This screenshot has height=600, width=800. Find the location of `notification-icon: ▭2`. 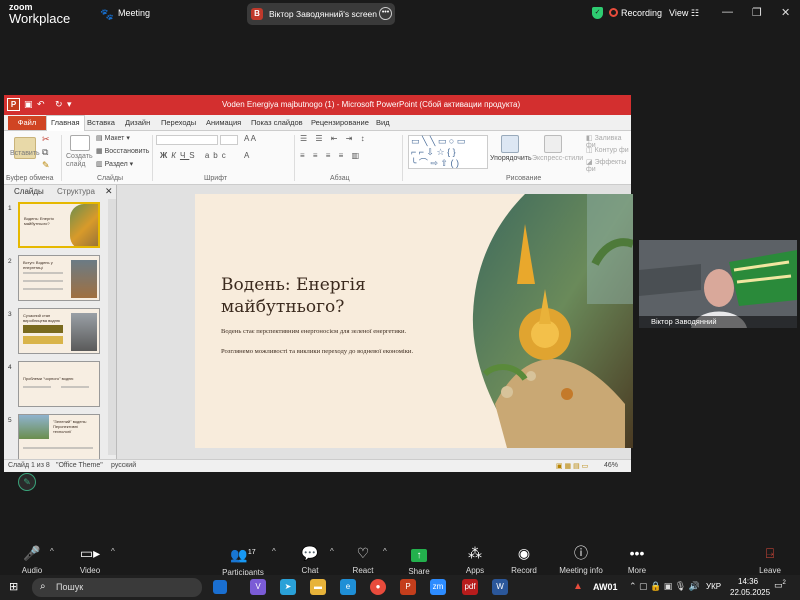

notification-icon: ▭2 is located at coordinates (780, 585).